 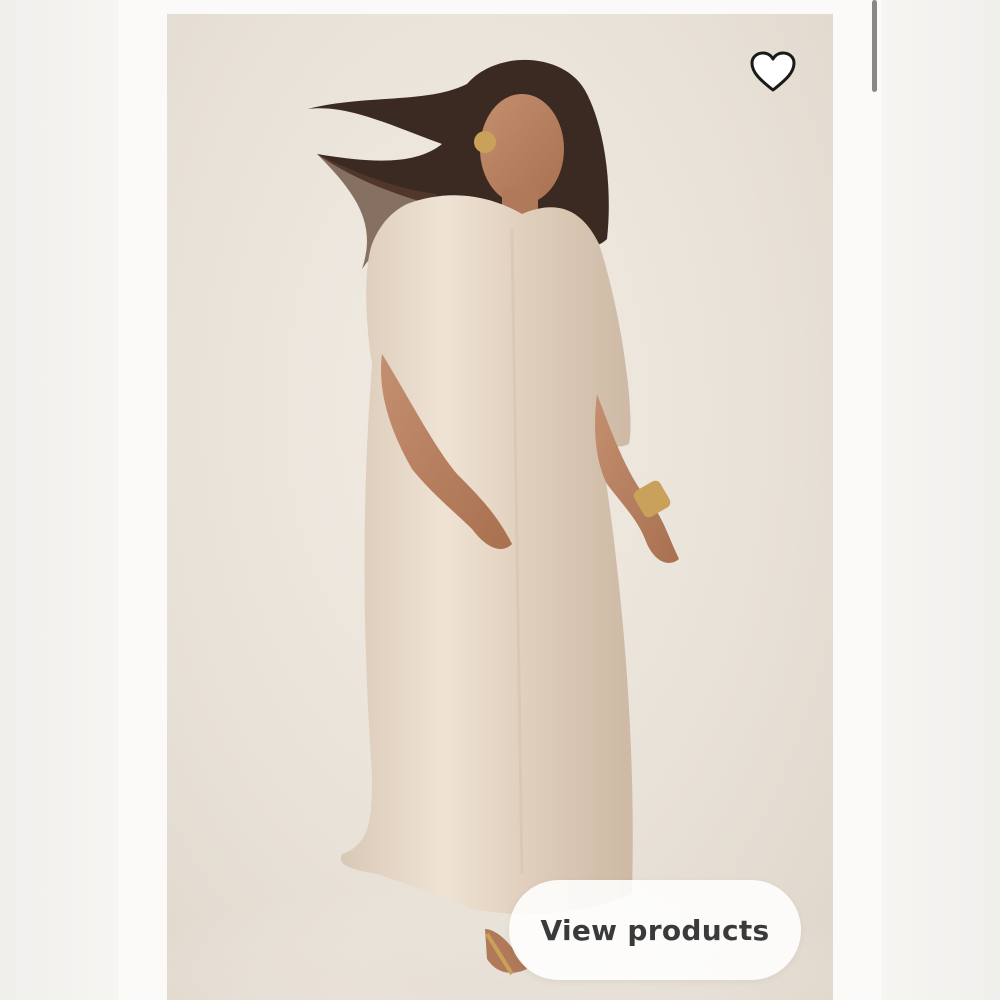 I want to click on scrollbar, so click(x=874, y=46).